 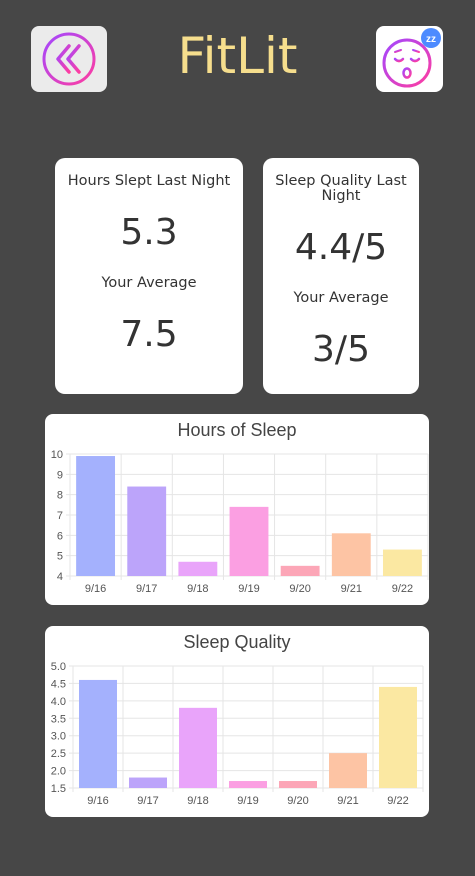 I want to click on y-tick-label: 9, so click(x=60, y=475).